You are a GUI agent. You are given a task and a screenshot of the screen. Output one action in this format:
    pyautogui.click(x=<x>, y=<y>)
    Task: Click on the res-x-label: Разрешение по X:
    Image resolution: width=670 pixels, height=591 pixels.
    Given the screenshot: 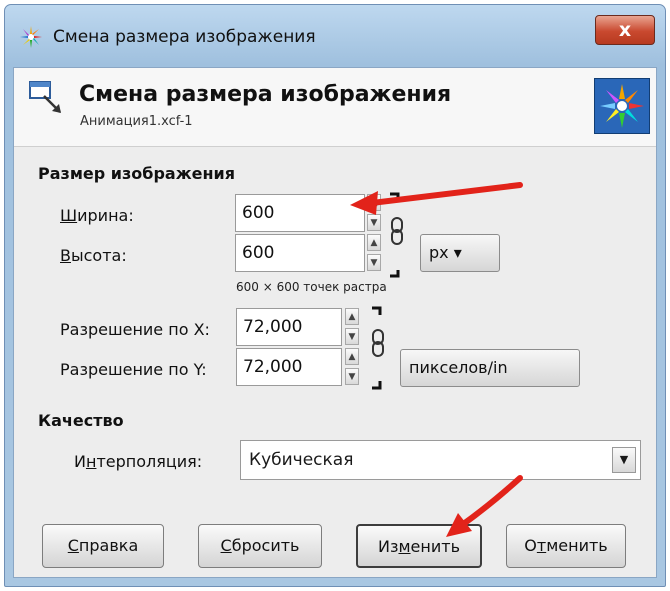 What is the action you would take?
    pyautogui.click(x=135, y=329)
    